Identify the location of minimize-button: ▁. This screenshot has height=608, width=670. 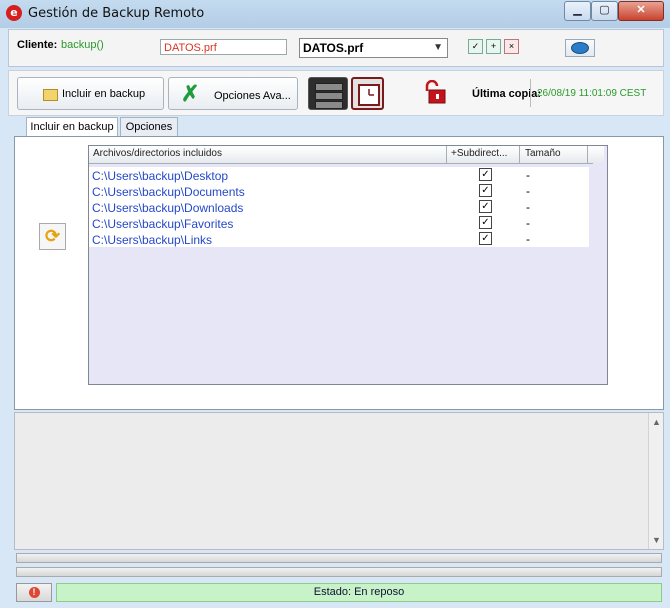
(577, 11).